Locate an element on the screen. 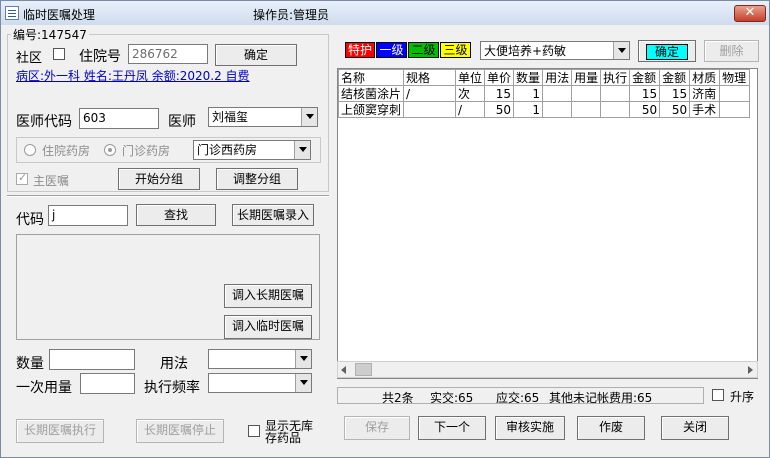 The width and height of the screenshot is (770, 458). doctor-code-input: 603 is located at coordinates (119, 118).